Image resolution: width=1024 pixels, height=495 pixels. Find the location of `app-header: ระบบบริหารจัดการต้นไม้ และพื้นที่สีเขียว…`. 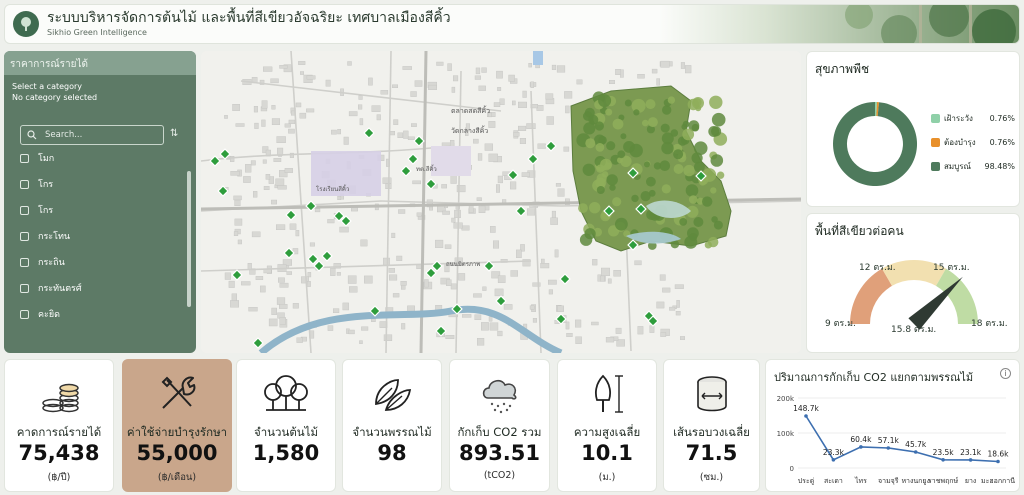

app-header: ระบบบริหารจัดการต้นไม้ และพื้นที่สีเขียว… is located at coordinates (512, 24).